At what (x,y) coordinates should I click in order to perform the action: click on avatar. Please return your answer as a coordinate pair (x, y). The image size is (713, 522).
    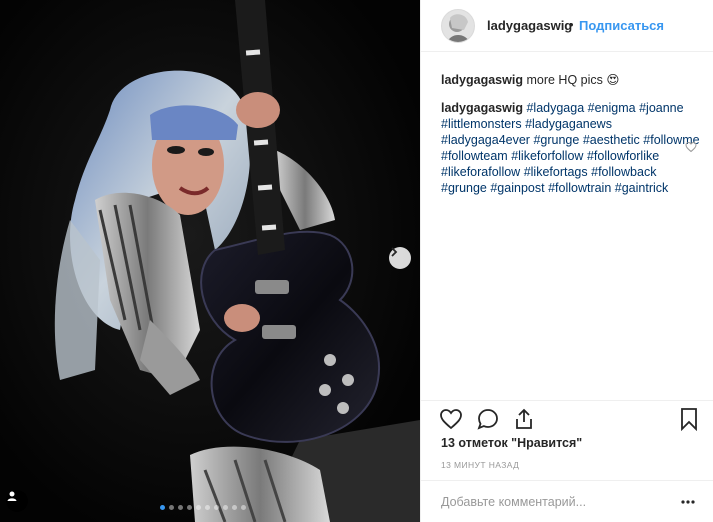
    Looking at the image, I should click on (458, 26).